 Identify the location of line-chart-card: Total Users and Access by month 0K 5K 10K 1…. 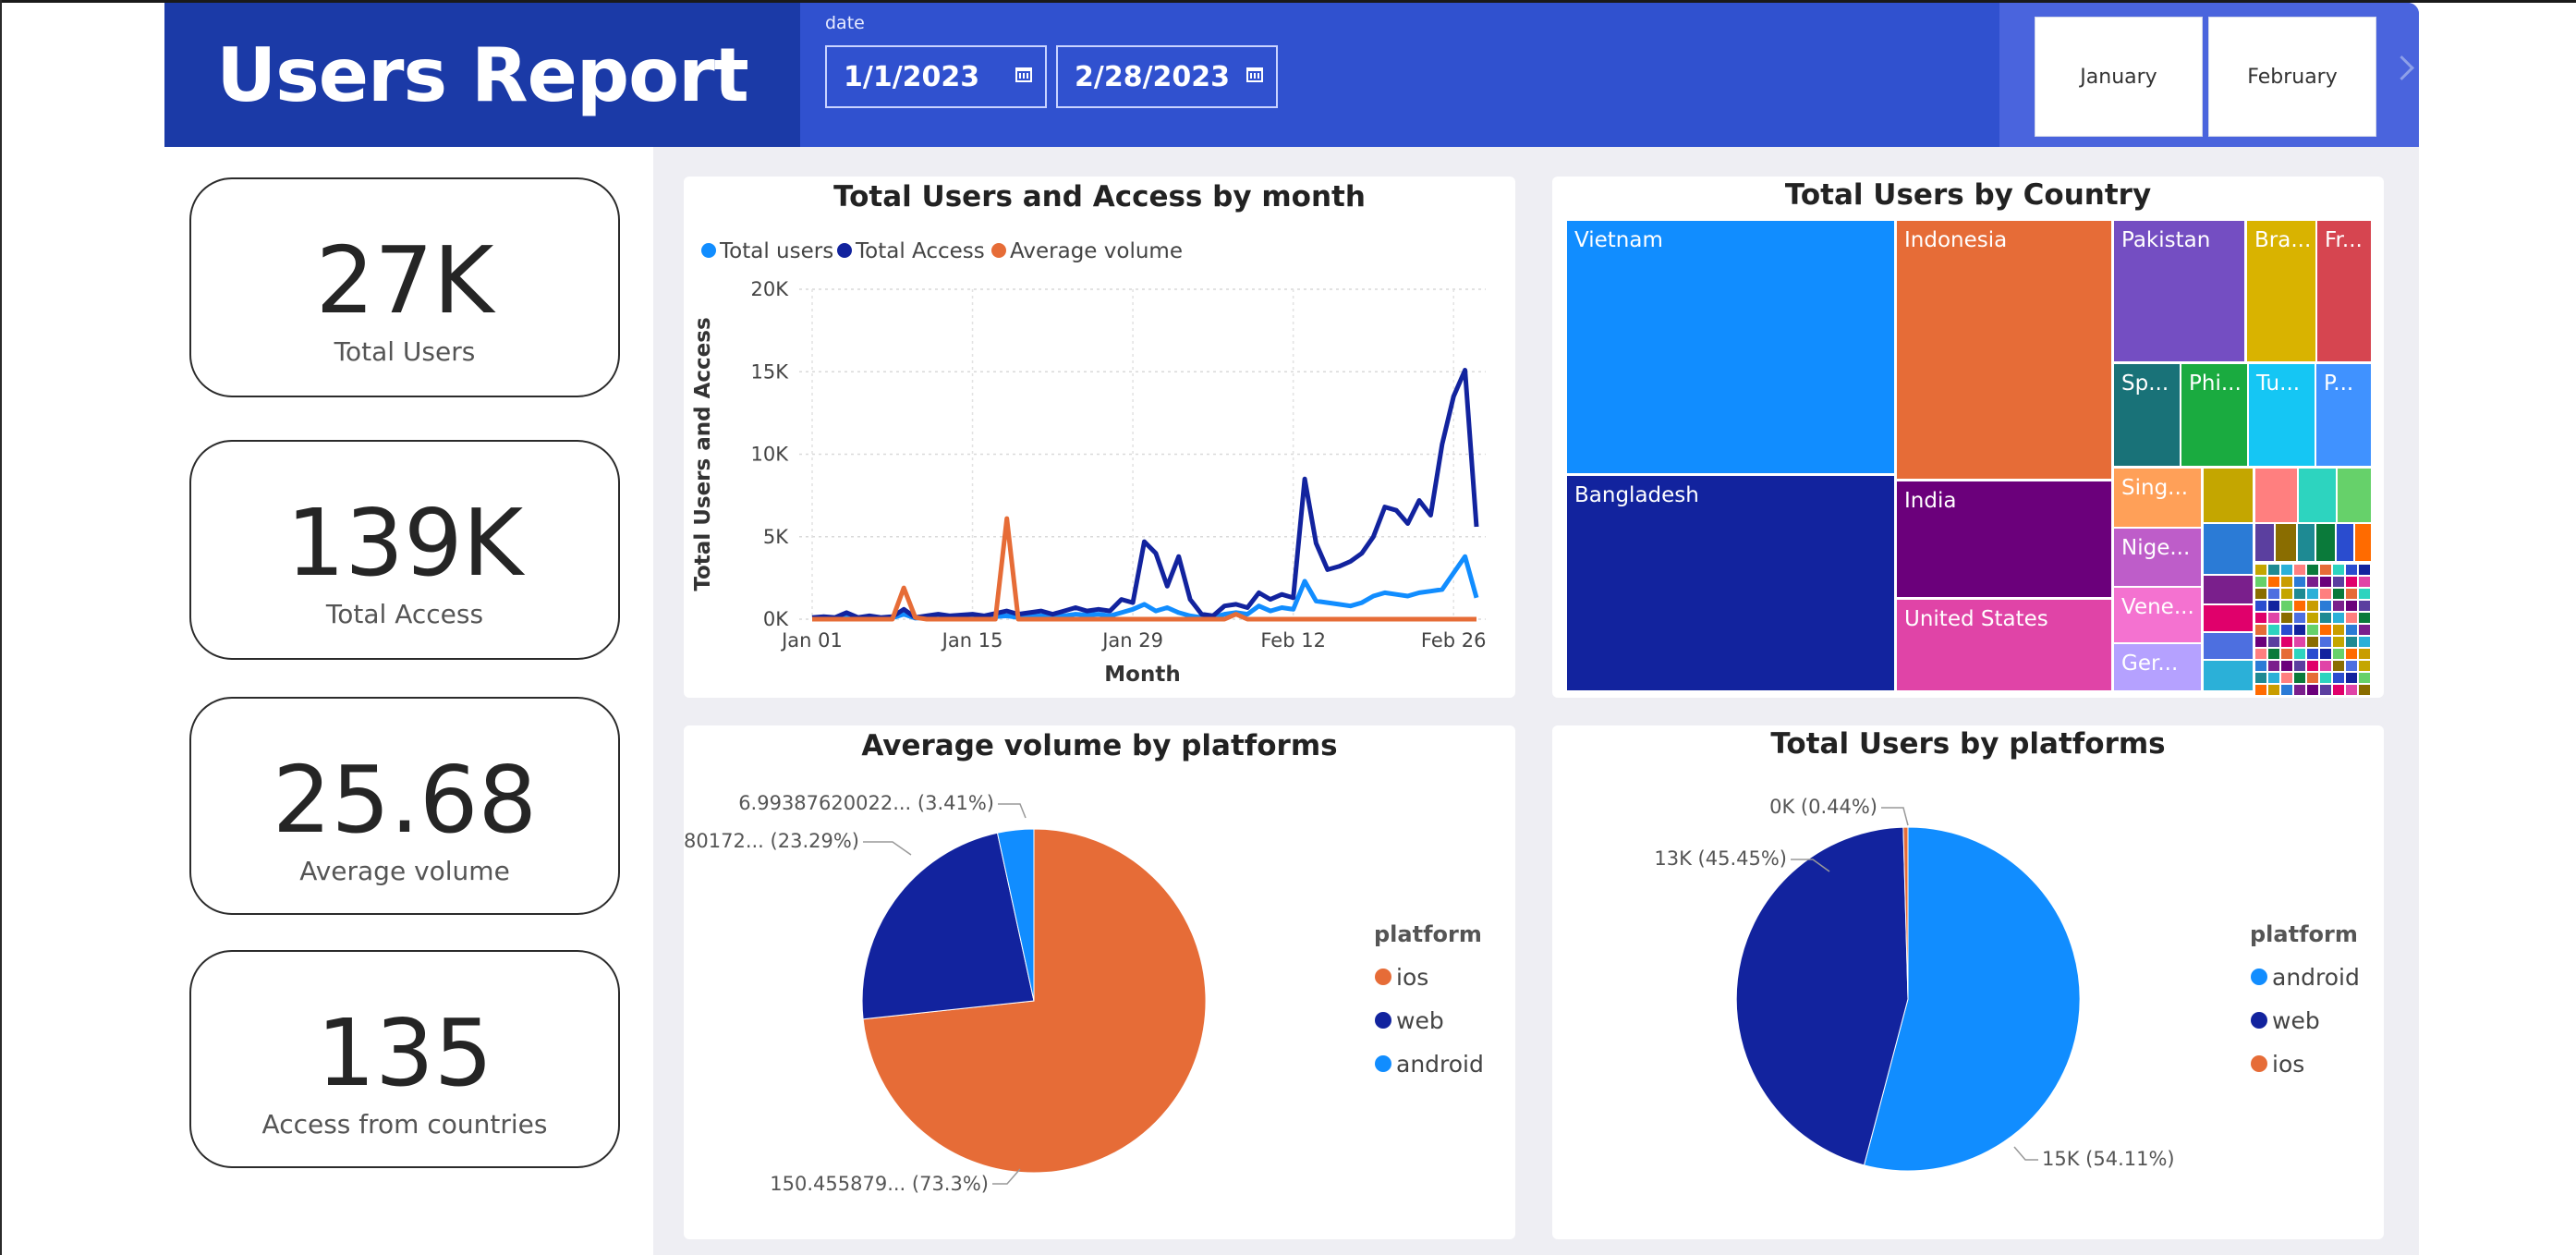
(1099, 438).